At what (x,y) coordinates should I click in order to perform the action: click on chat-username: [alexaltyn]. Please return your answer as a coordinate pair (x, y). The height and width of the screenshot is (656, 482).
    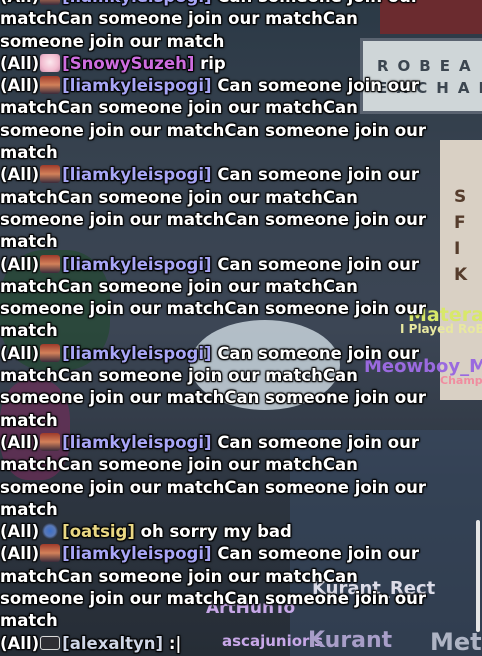
    Looking at the image, I should click on (112, 643).